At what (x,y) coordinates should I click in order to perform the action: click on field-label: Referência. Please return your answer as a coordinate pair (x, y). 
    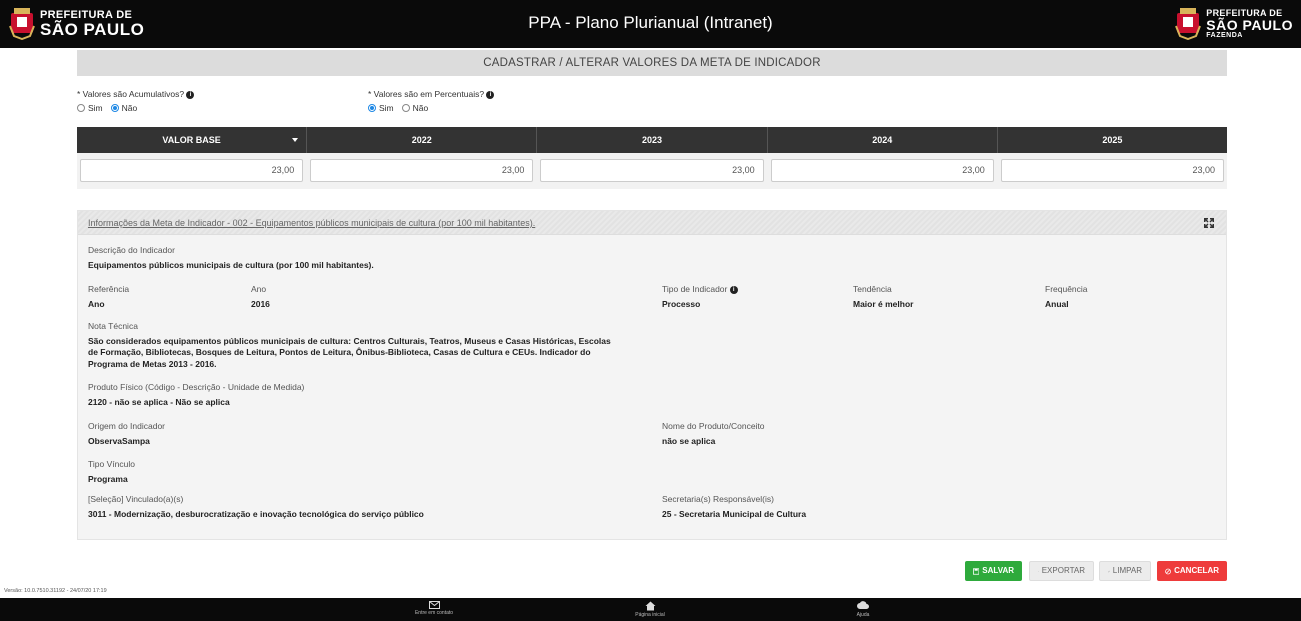
    Looking at the image, I should click on (109, 289).